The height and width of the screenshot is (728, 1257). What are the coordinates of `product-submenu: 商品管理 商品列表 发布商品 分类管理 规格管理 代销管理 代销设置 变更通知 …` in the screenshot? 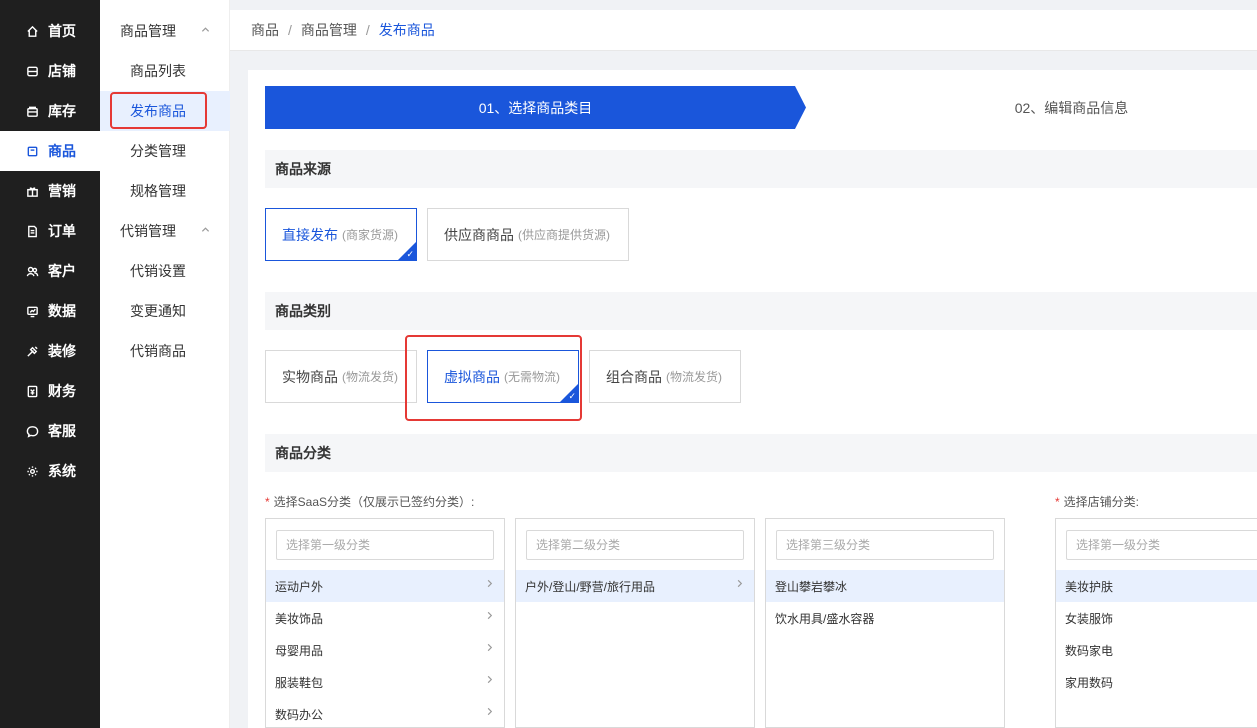 It's located at (165, 364).